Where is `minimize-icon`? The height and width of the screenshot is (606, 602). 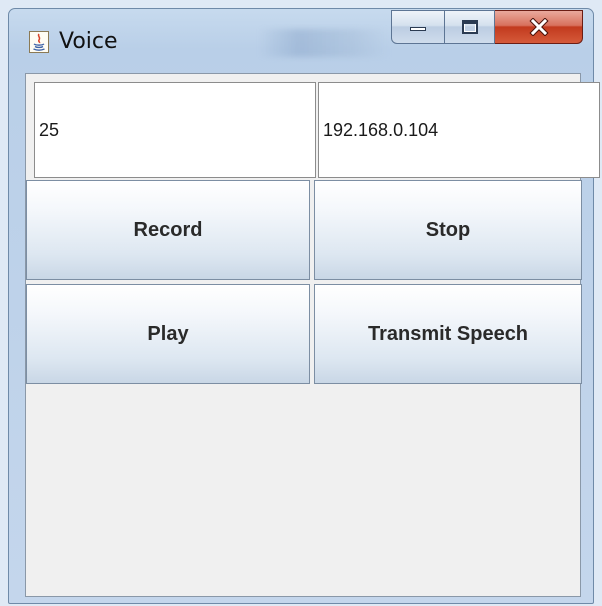
minimize-icon is located at coordinates (418, 29).